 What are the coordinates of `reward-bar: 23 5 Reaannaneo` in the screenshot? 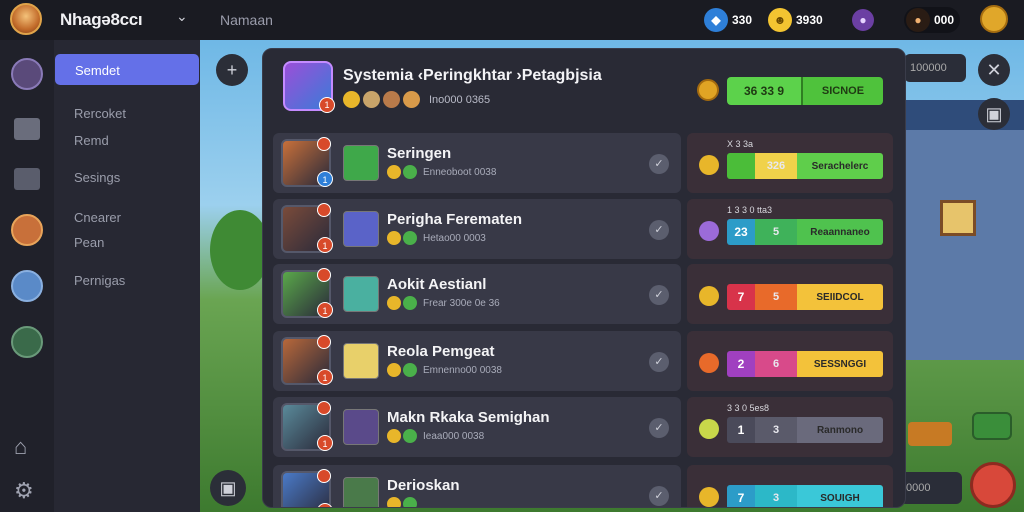 It's located at (805, 232).